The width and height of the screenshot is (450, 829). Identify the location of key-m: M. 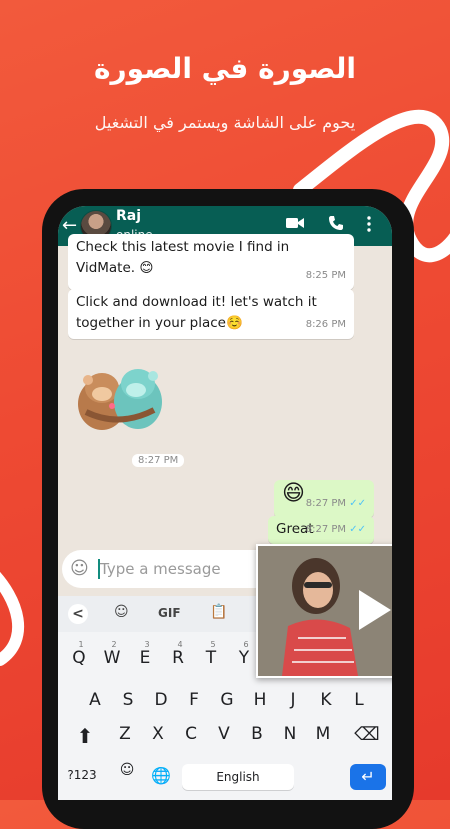
(323, 734).